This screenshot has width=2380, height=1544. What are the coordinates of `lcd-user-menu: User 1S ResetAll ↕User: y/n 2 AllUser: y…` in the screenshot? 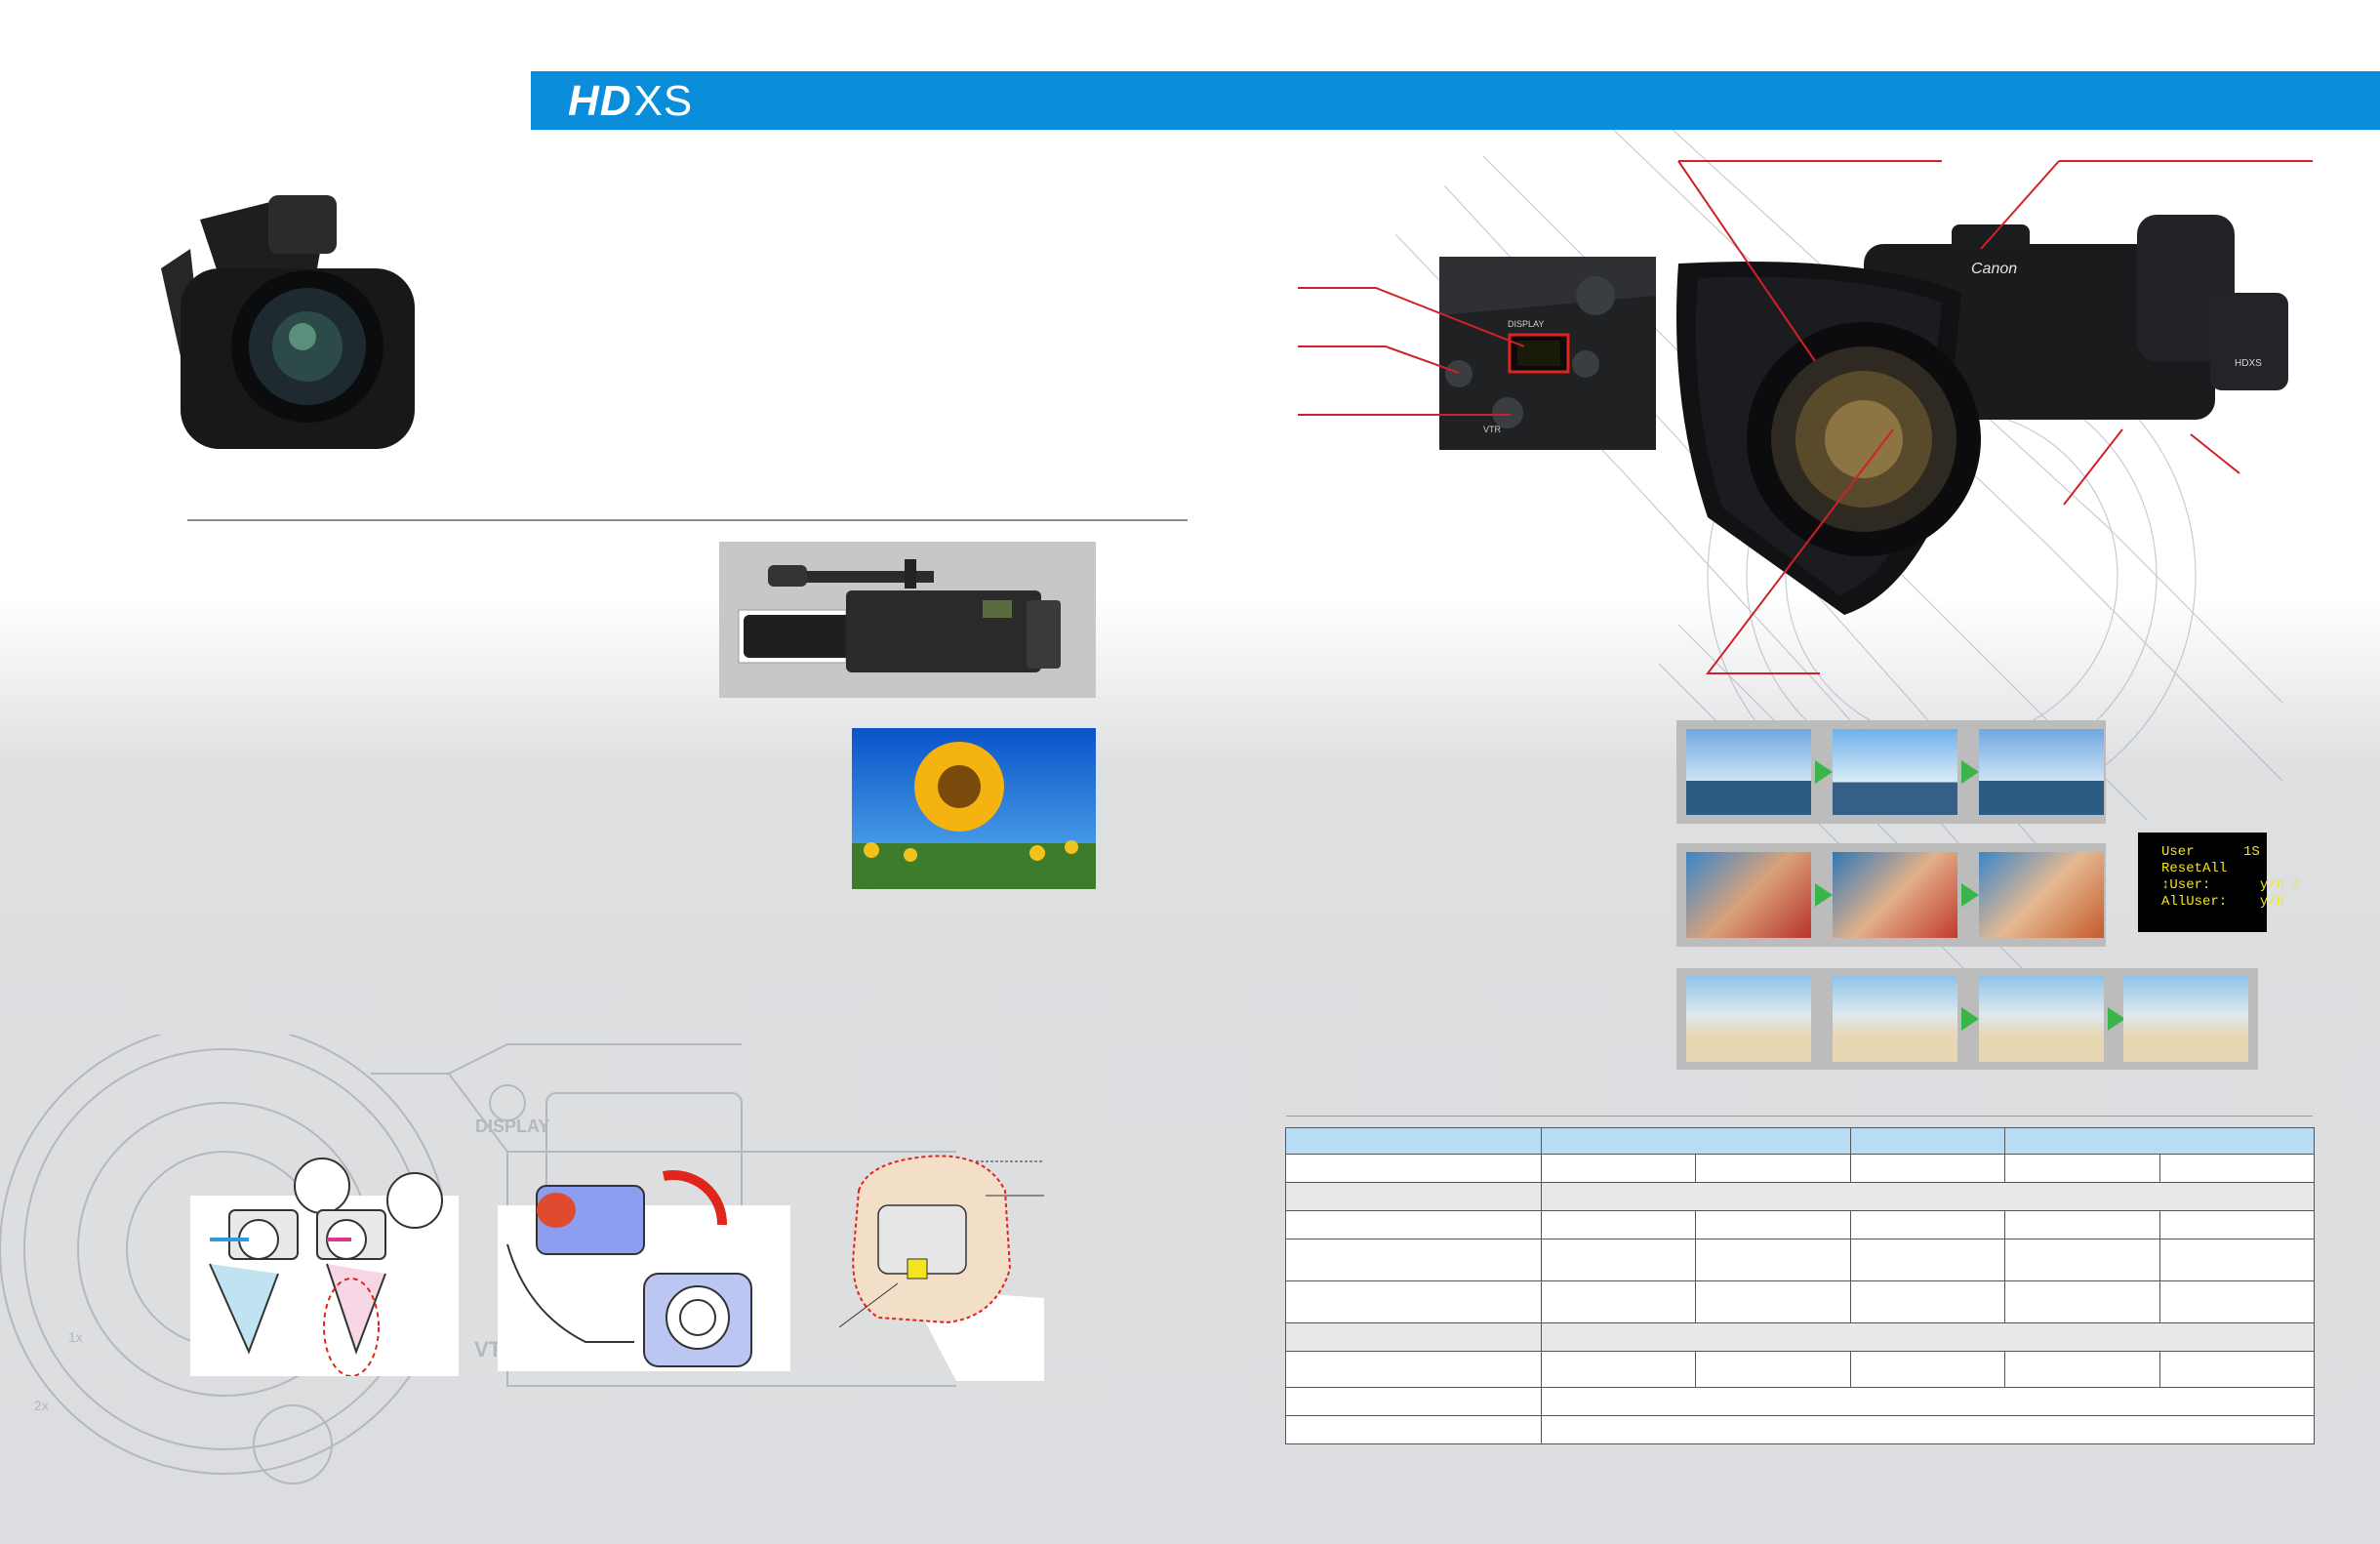 It's located at (2219, 882).